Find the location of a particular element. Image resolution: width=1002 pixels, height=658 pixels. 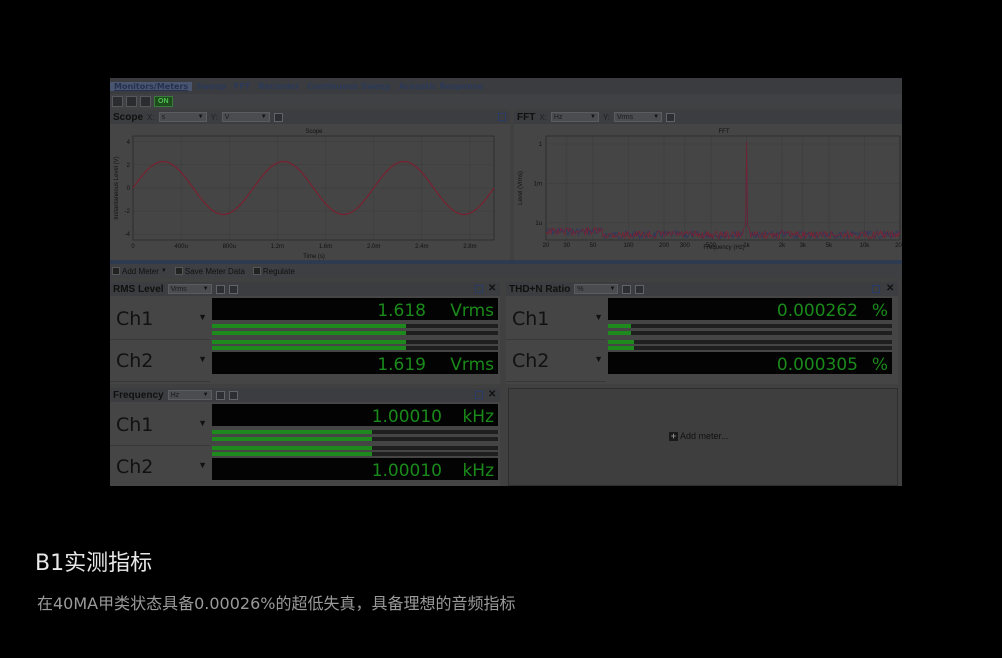

scope-y-ticks: 4 2 0 -2 -4 is located at coordinates (128, 189).